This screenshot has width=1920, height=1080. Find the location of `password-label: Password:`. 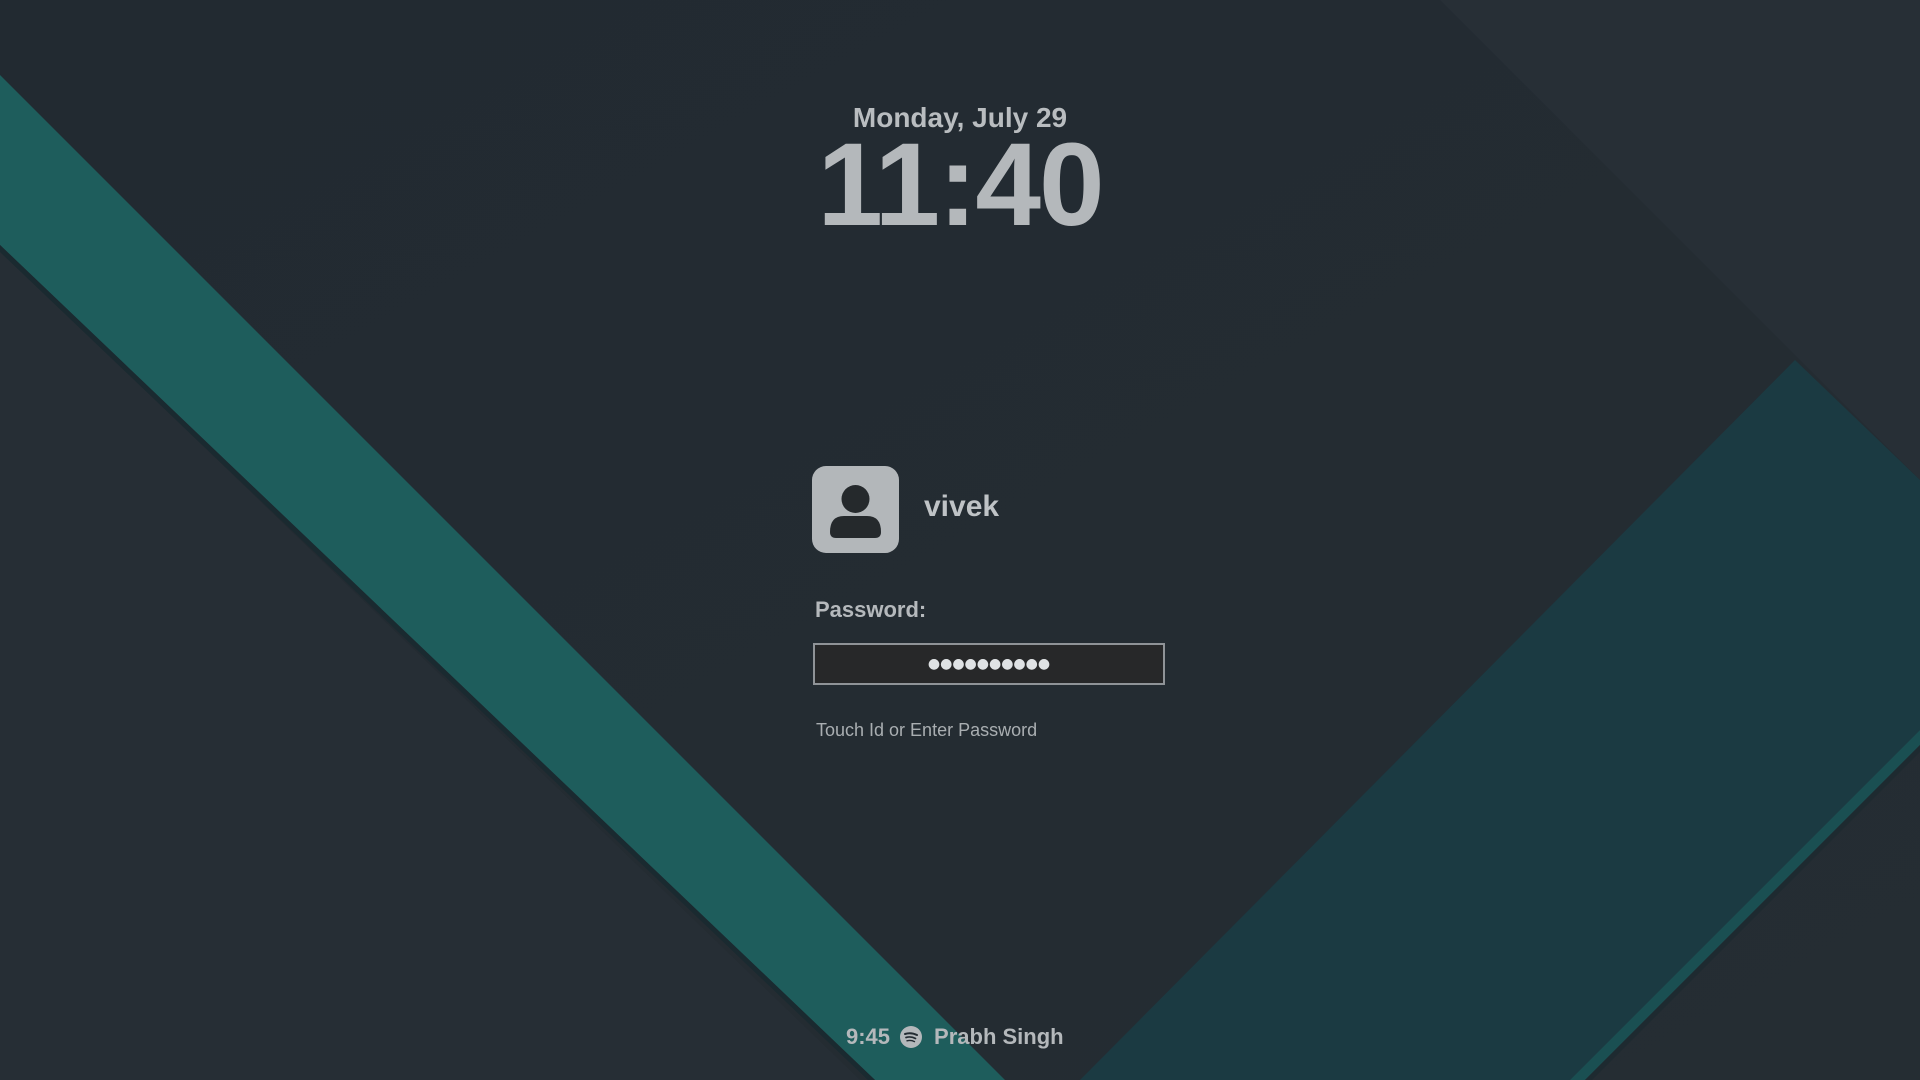

password-label: Password: is located at coordinates (871, 609).